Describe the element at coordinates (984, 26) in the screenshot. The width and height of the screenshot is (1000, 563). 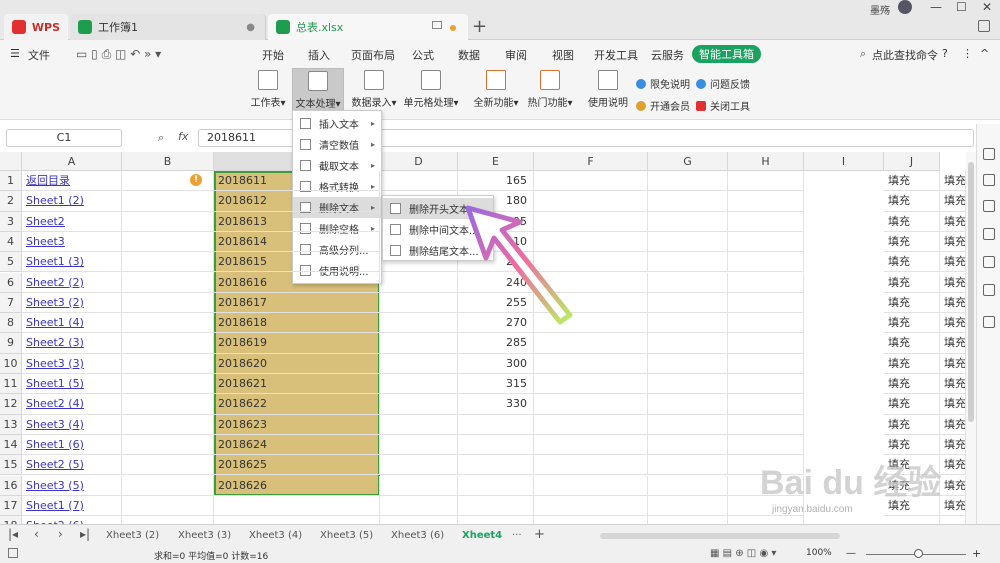
I see `sidebar-toggle-icon` at that location.